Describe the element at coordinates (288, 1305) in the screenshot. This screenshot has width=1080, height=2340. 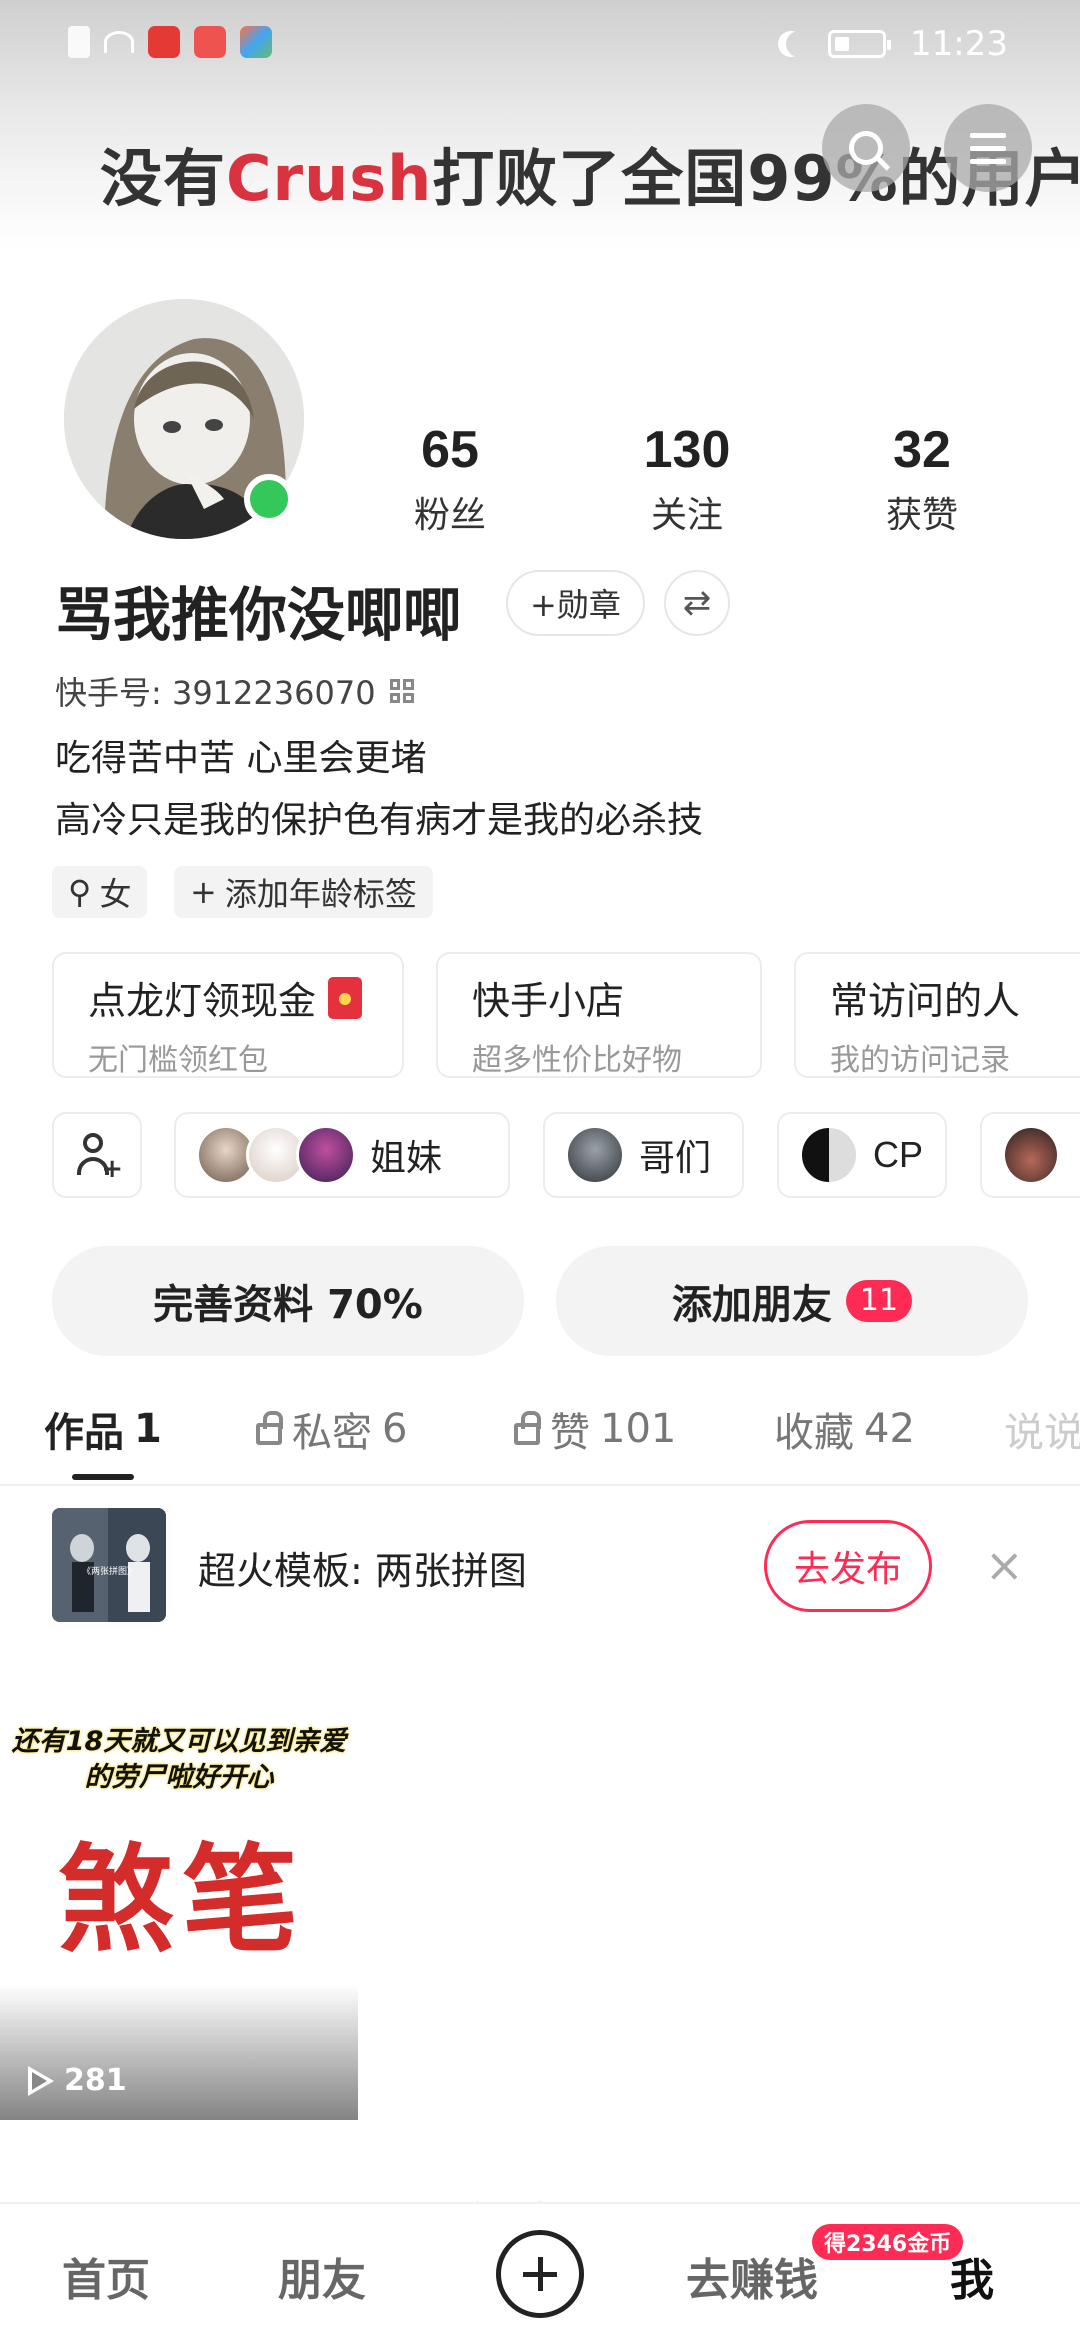
I see `complete-profile-label: 完善资料 70%` at that location.